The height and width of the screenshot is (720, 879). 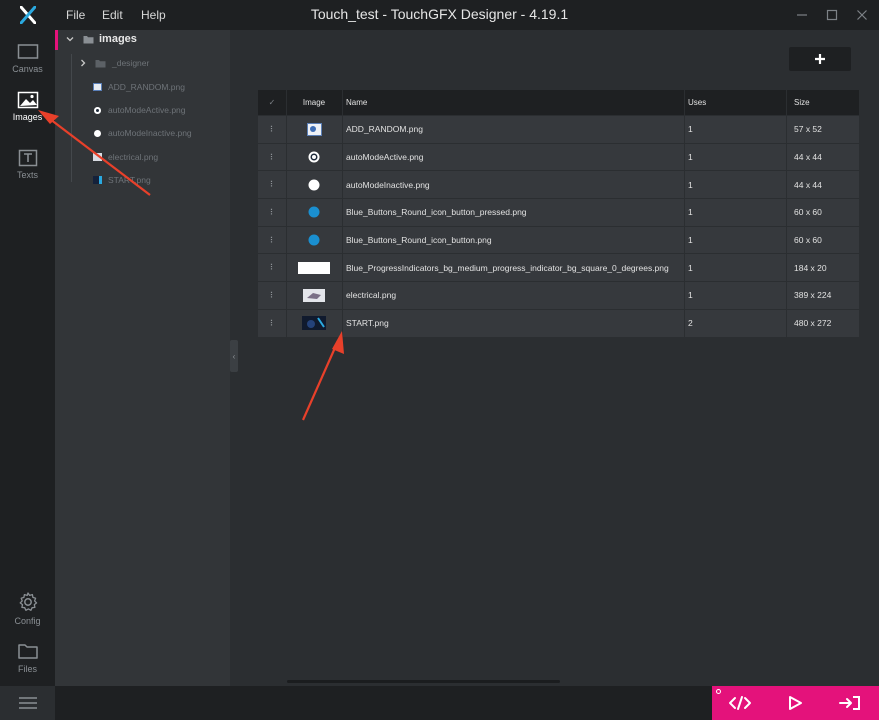 I want to click on tree-item-automodeinactive: autoModeInactive.png, so click(x=142, y=133).